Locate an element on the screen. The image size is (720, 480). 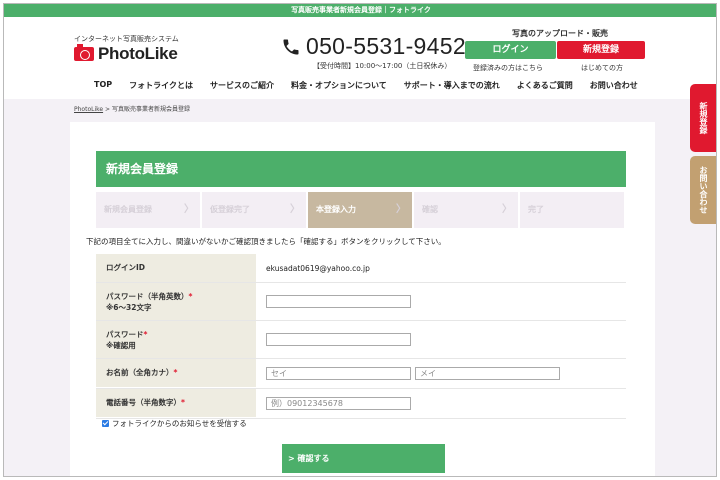
nav-item-about: フォトライクとは is located at coordinates (161, 85).